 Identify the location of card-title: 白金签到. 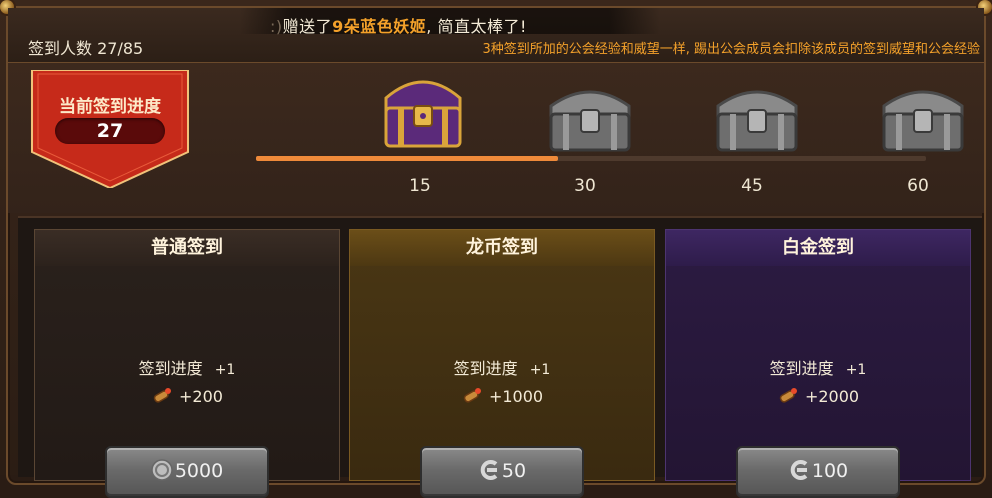
(818, 248).